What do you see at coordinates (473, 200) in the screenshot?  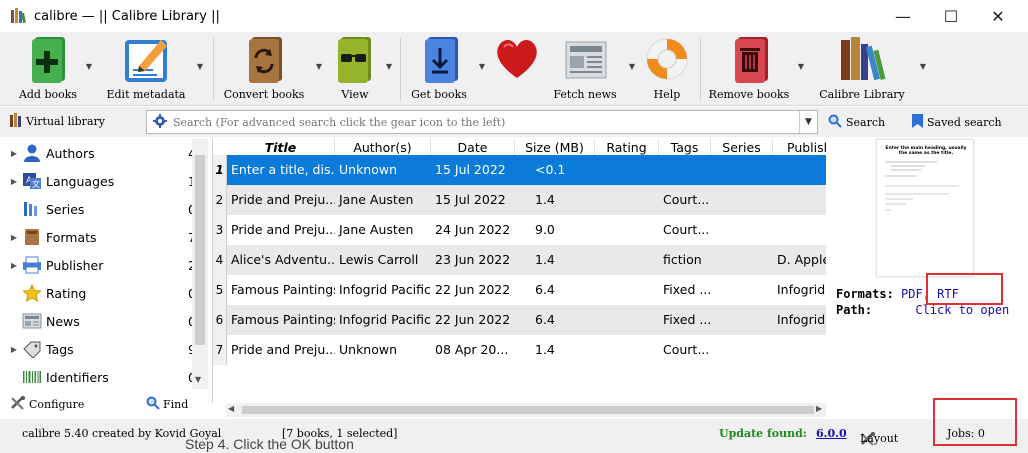 I see `cell-date: 15 Jul 2022` at bounding box center [473, 200].